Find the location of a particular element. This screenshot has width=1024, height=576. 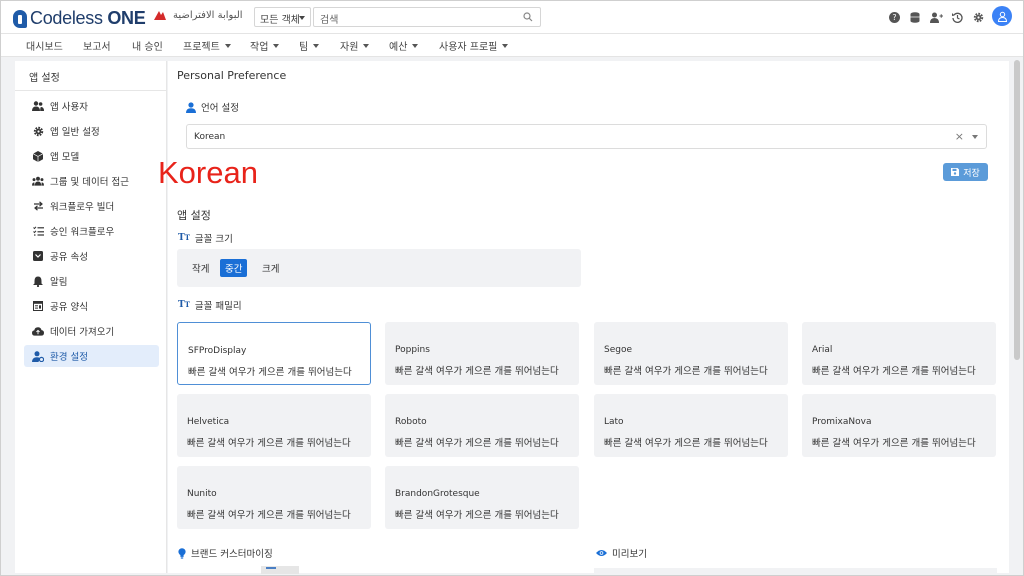

sidebar-item-label: 앱 일반 설정 is located at coordinates (75, 132).